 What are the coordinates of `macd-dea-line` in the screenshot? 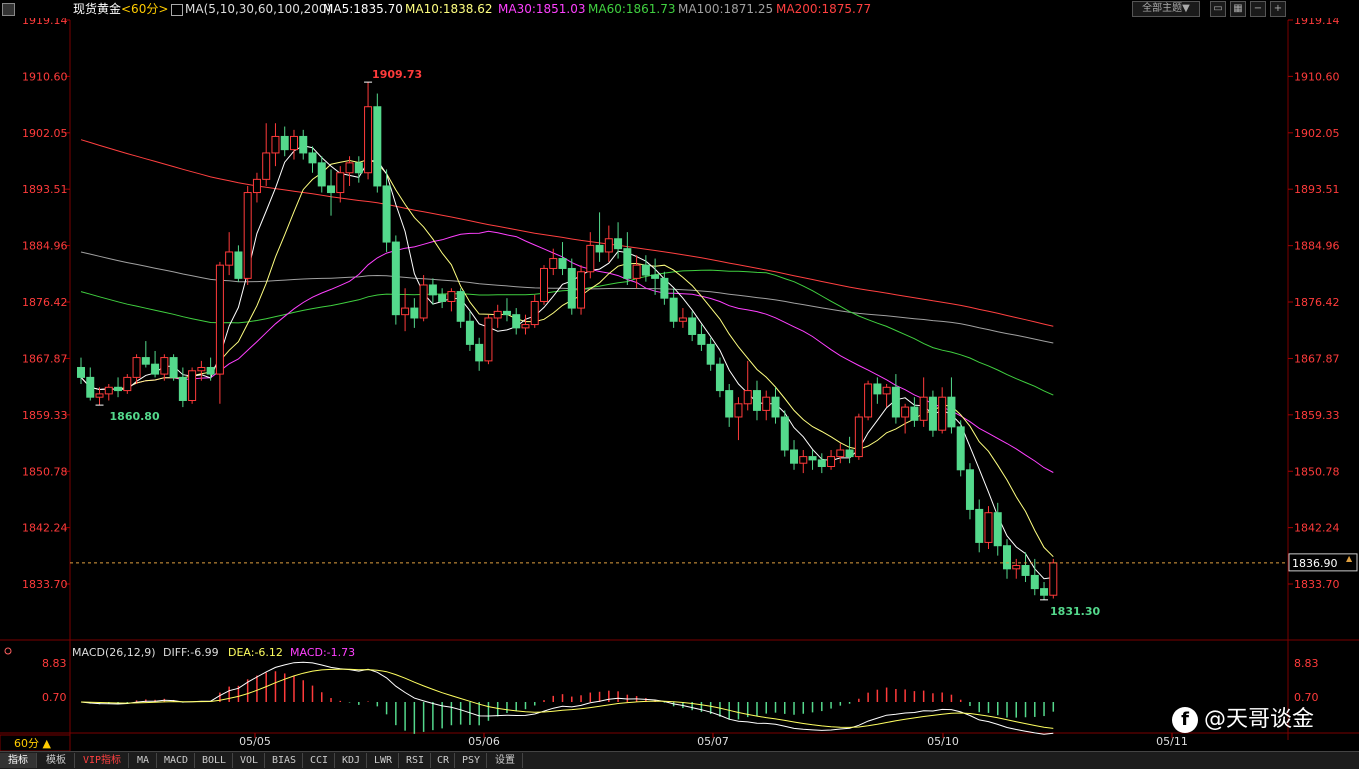 It's located at (567, 698).